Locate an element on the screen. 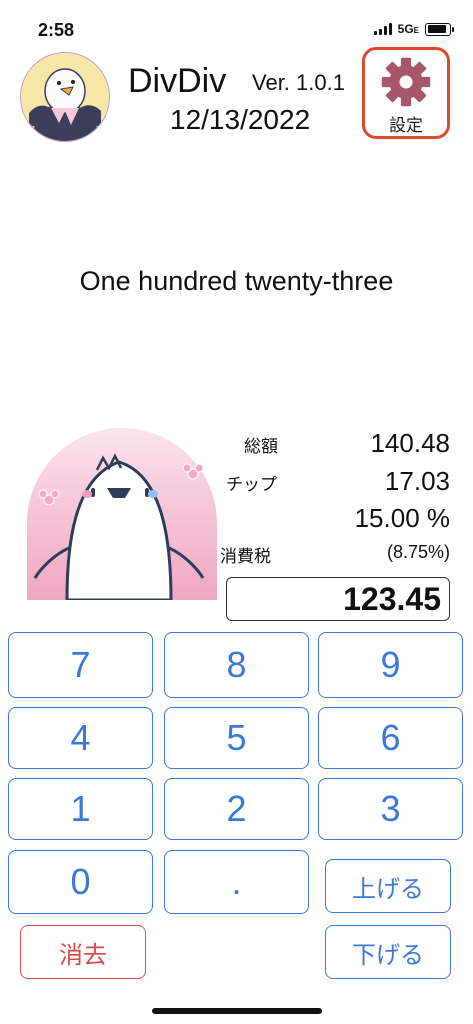  key-decimal: . is located at coordinates (236, 882).